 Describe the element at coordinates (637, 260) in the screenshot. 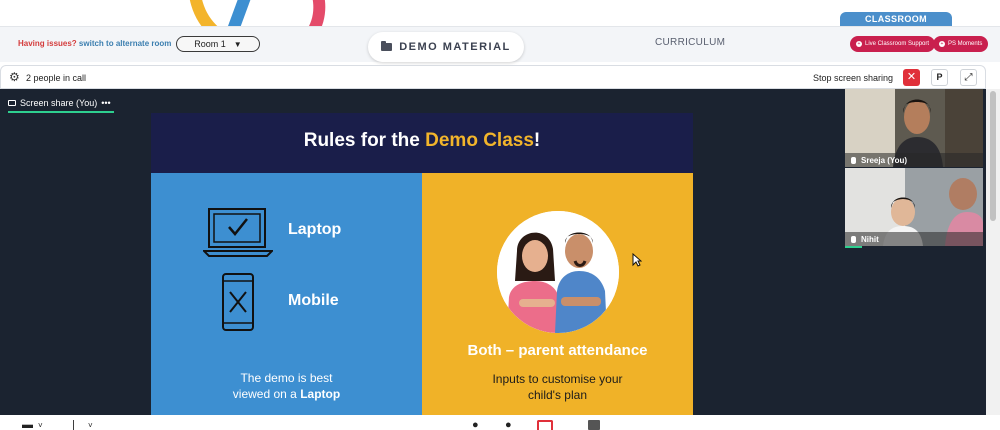

I see `mouse-cursor-icon` at that location.